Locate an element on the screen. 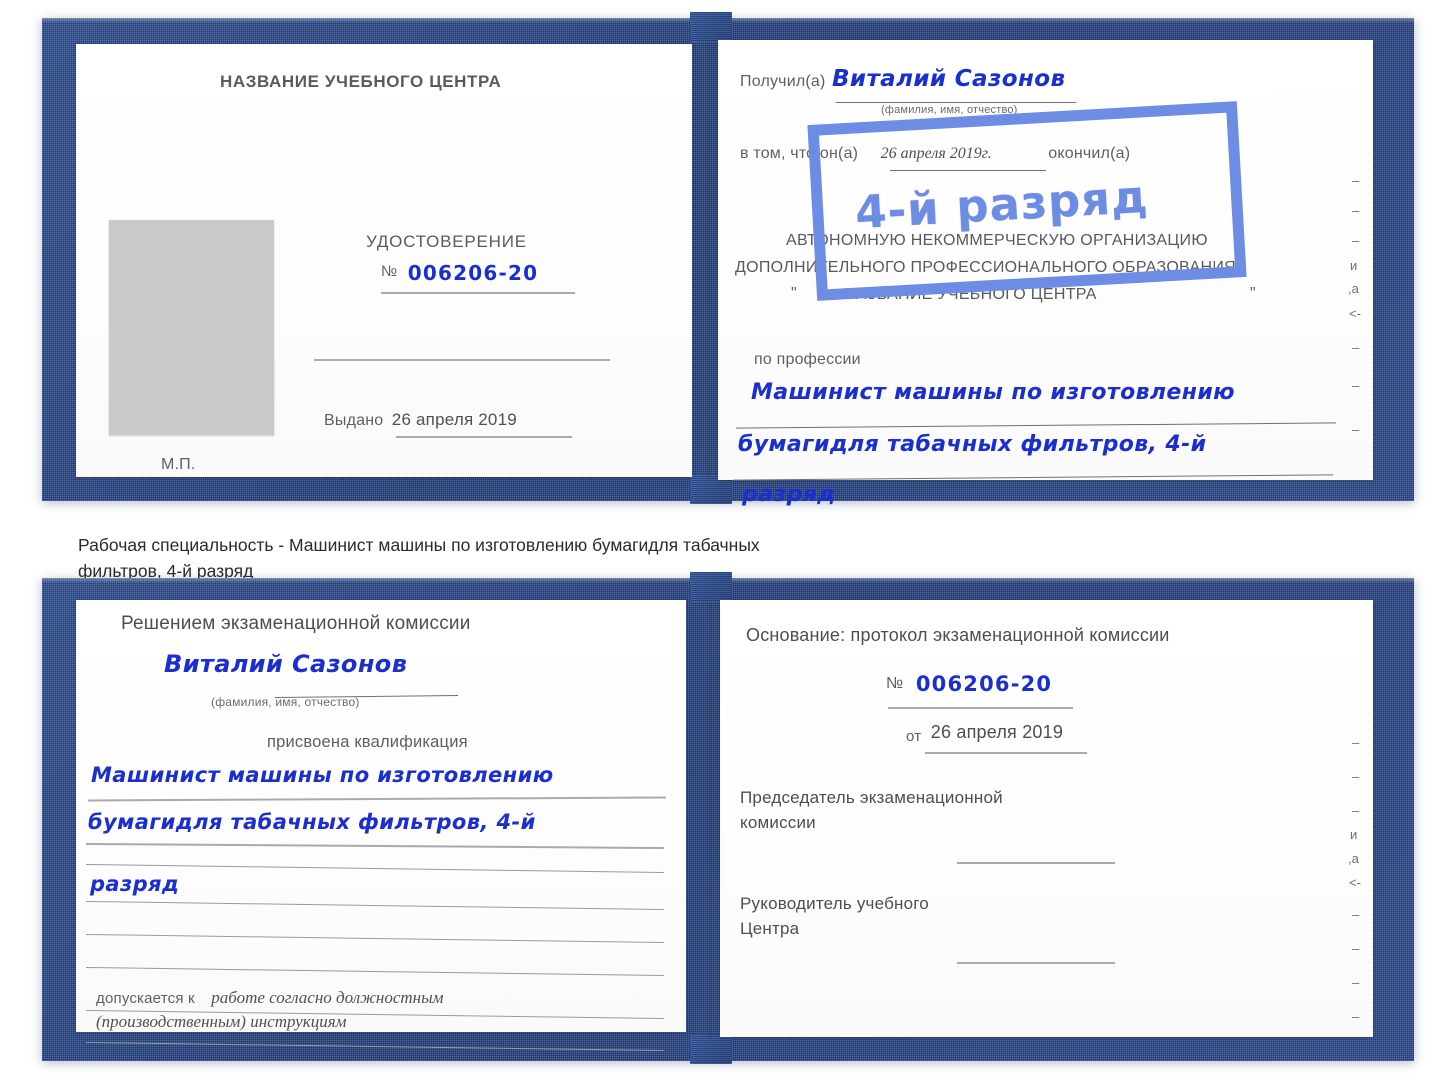 The height and width of the screenshot is (1085, 1448). seal-label: М.П. is located at coordinates (178, 464).